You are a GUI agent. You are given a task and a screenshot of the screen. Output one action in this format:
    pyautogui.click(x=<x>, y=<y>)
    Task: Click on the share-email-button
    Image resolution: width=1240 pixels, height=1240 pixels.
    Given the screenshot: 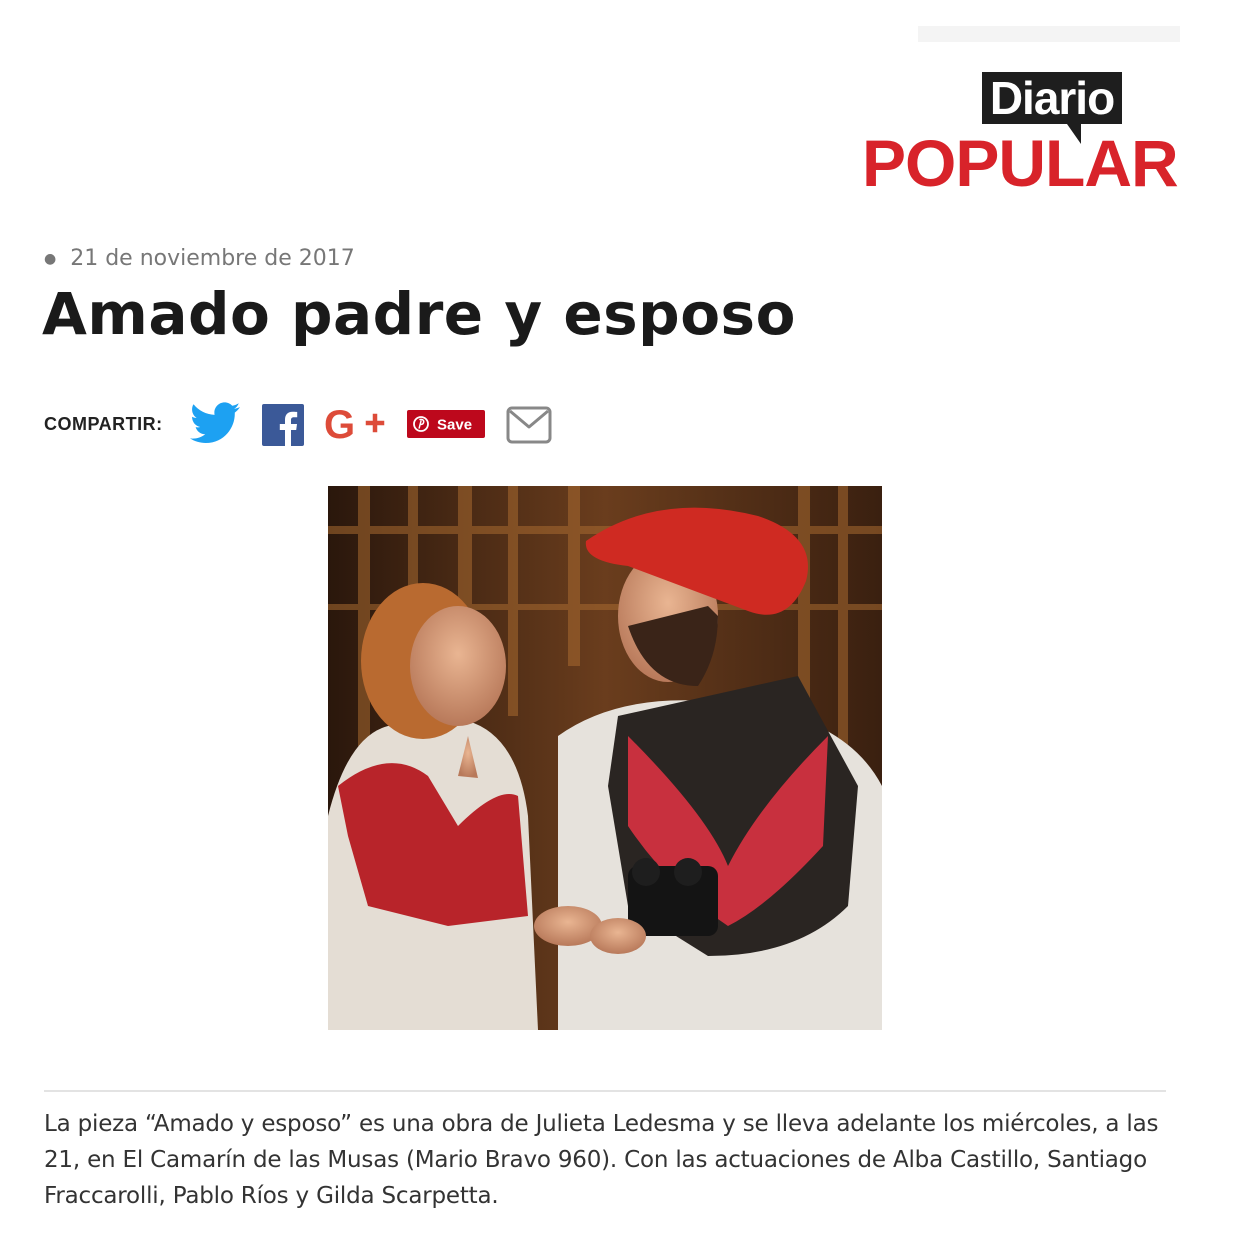 What is the action you would take?
    pyautogui.click(x=529, y=427)
    